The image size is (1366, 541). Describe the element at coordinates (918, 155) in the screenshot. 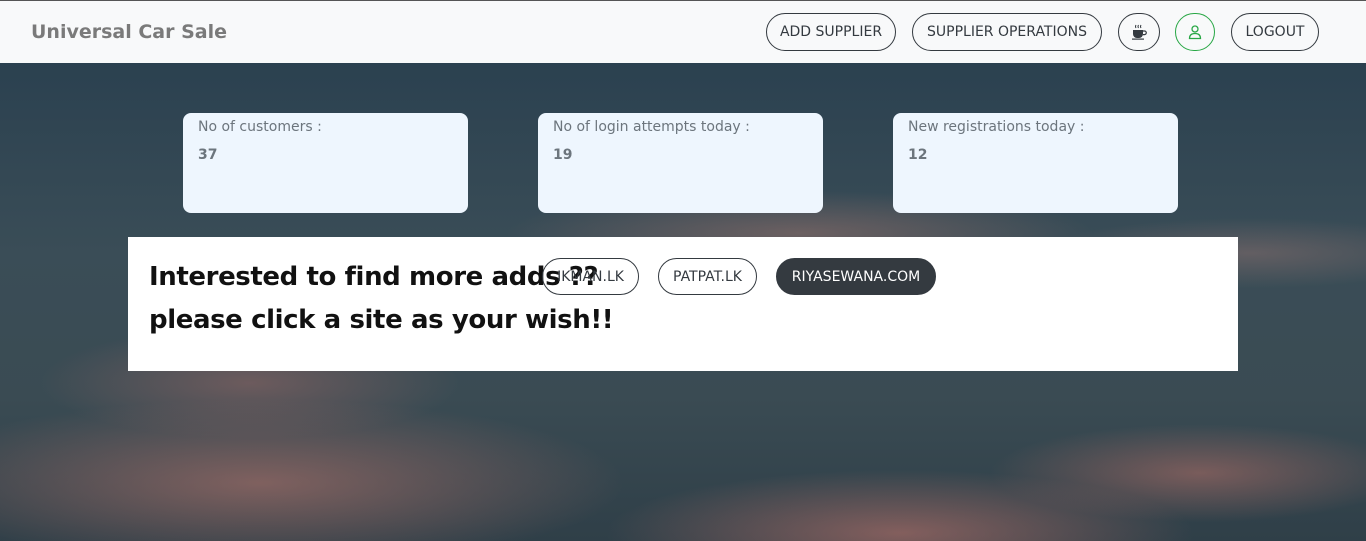

I see `stat-value: 12` at that location.